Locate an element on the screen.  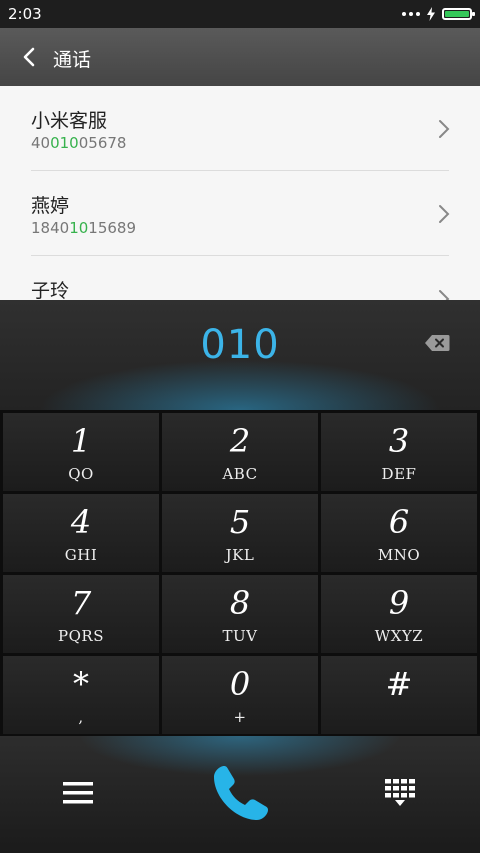
contact-name: 小米客服 is located at coordinates (69, 121).